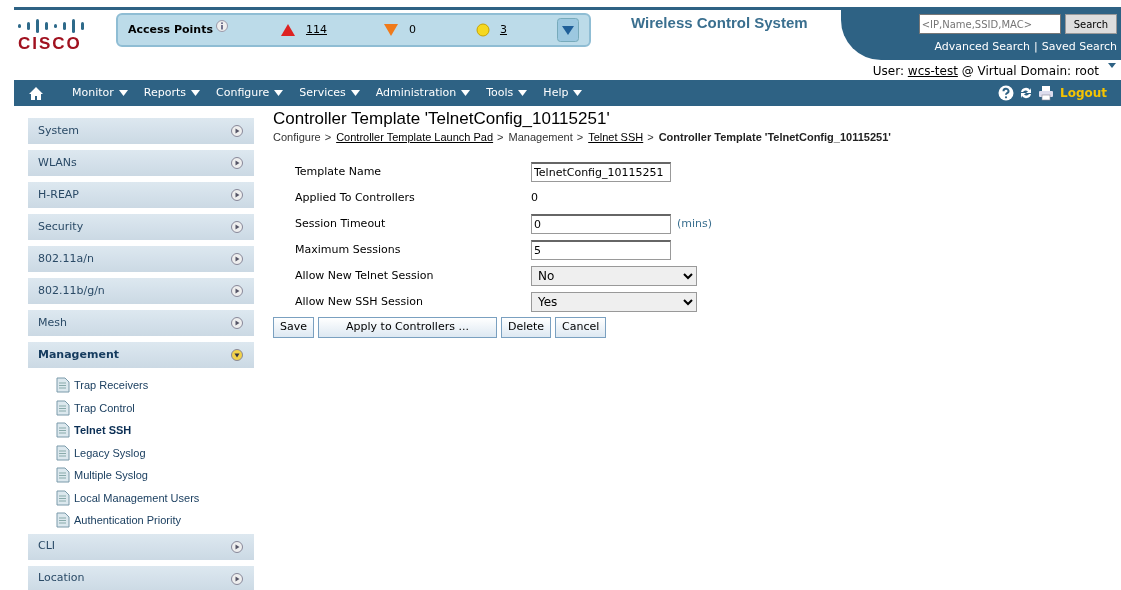 This screenshot has width=1121, height=590. Describe the element at coordinates (341, 223) in the screenshot. I see `field-label: Session Timeout` at that location.